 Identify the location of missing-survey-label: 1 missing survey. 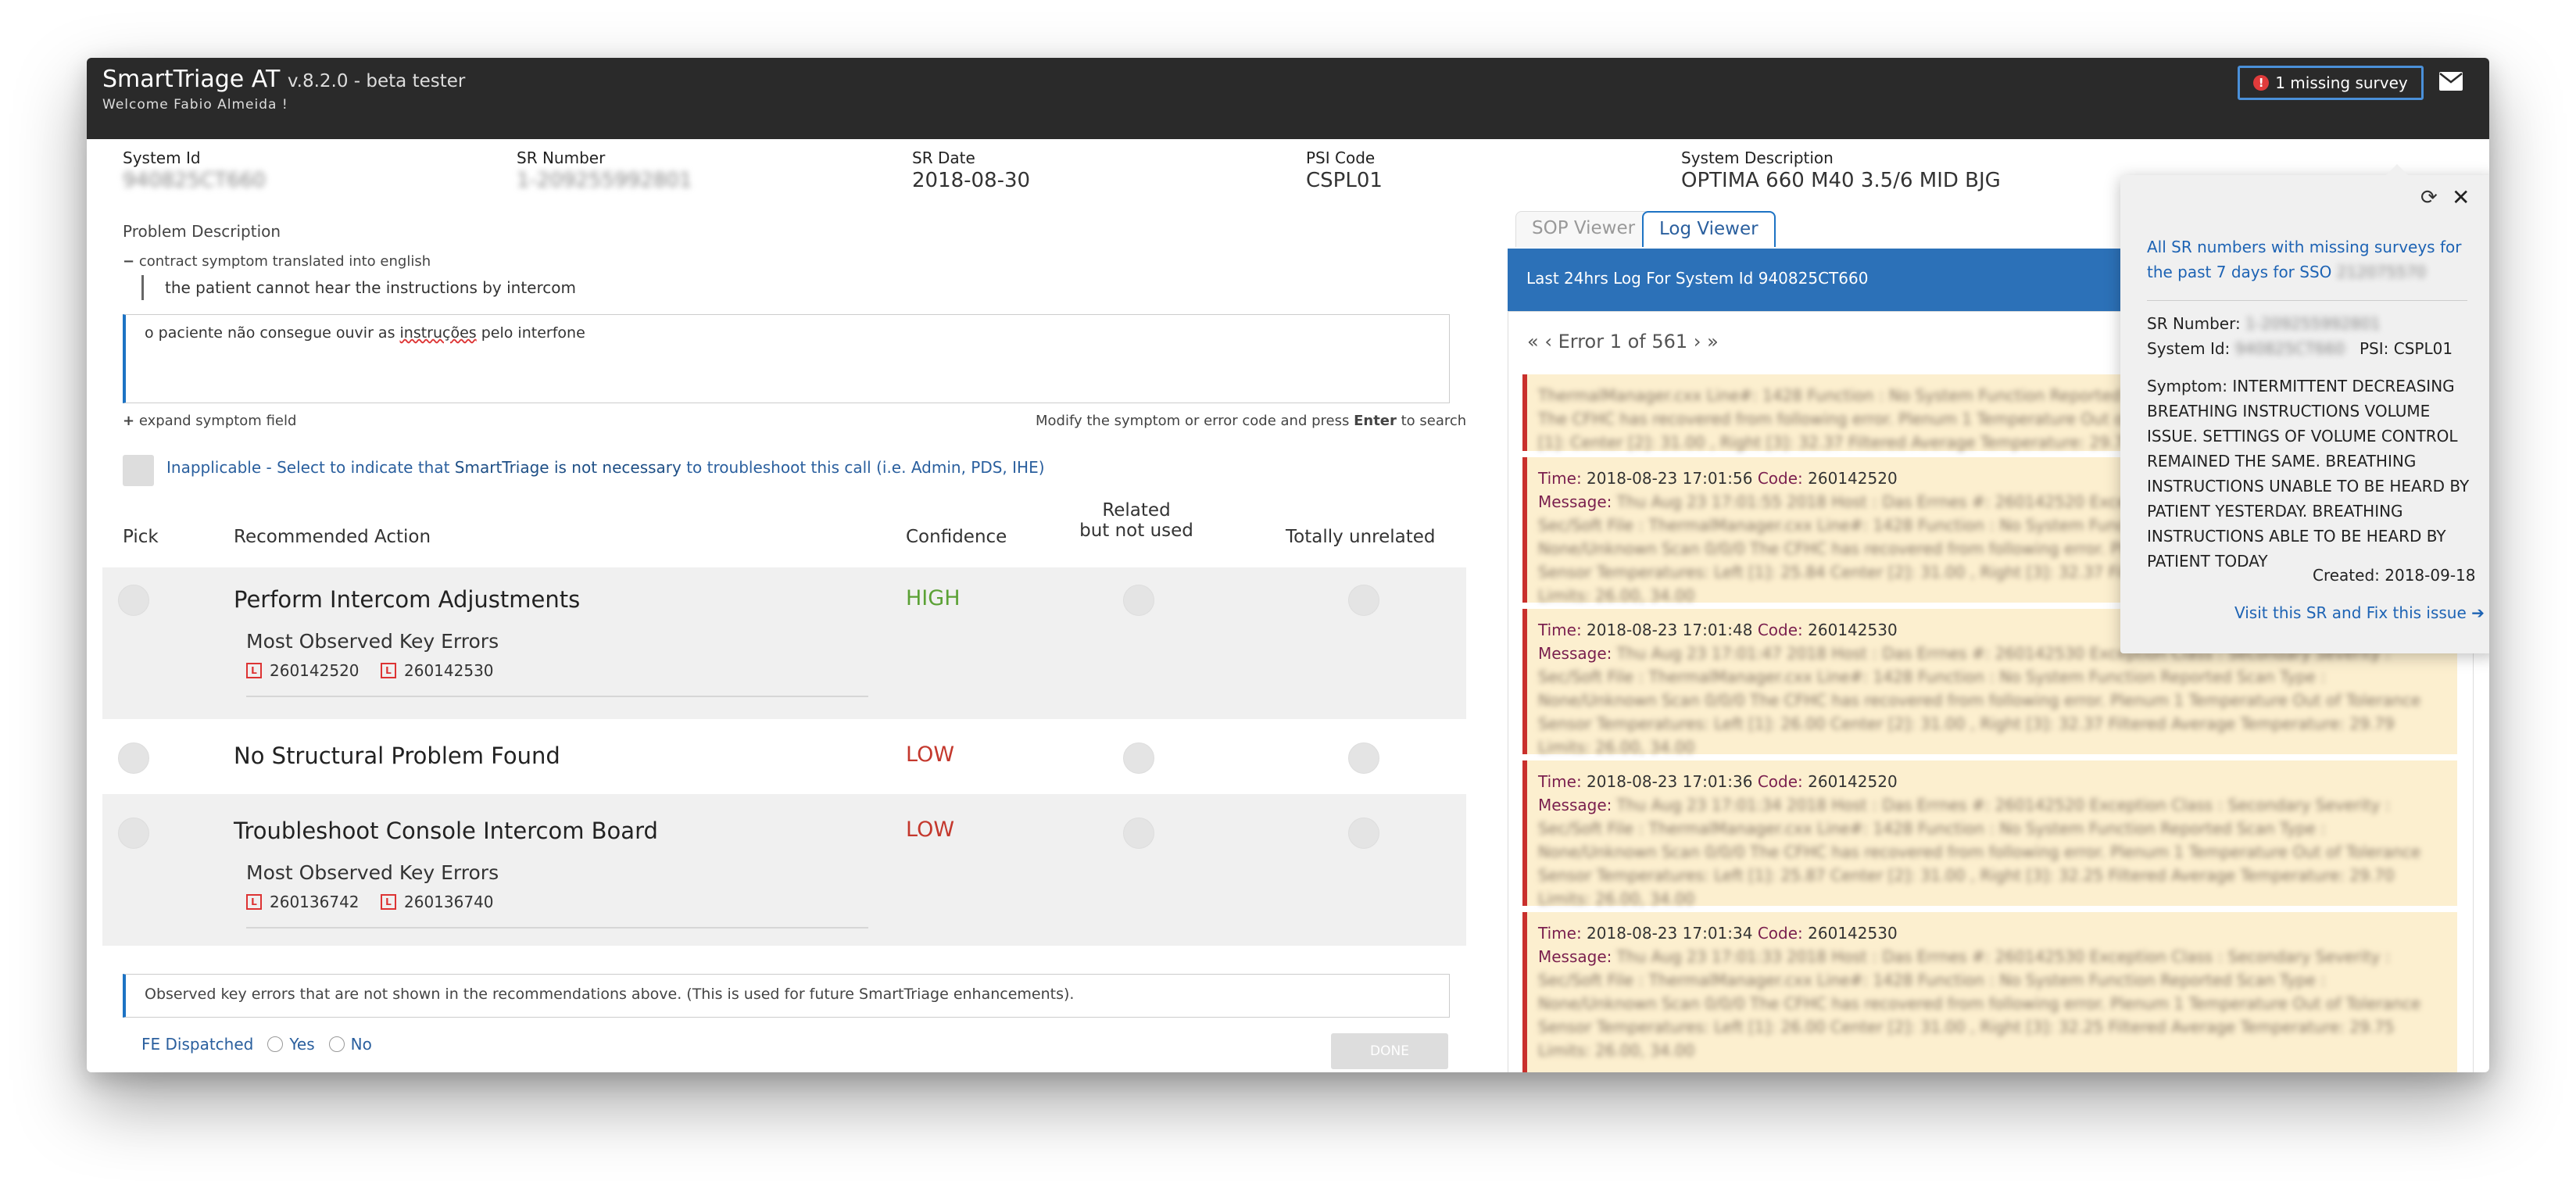
(2341, 82).